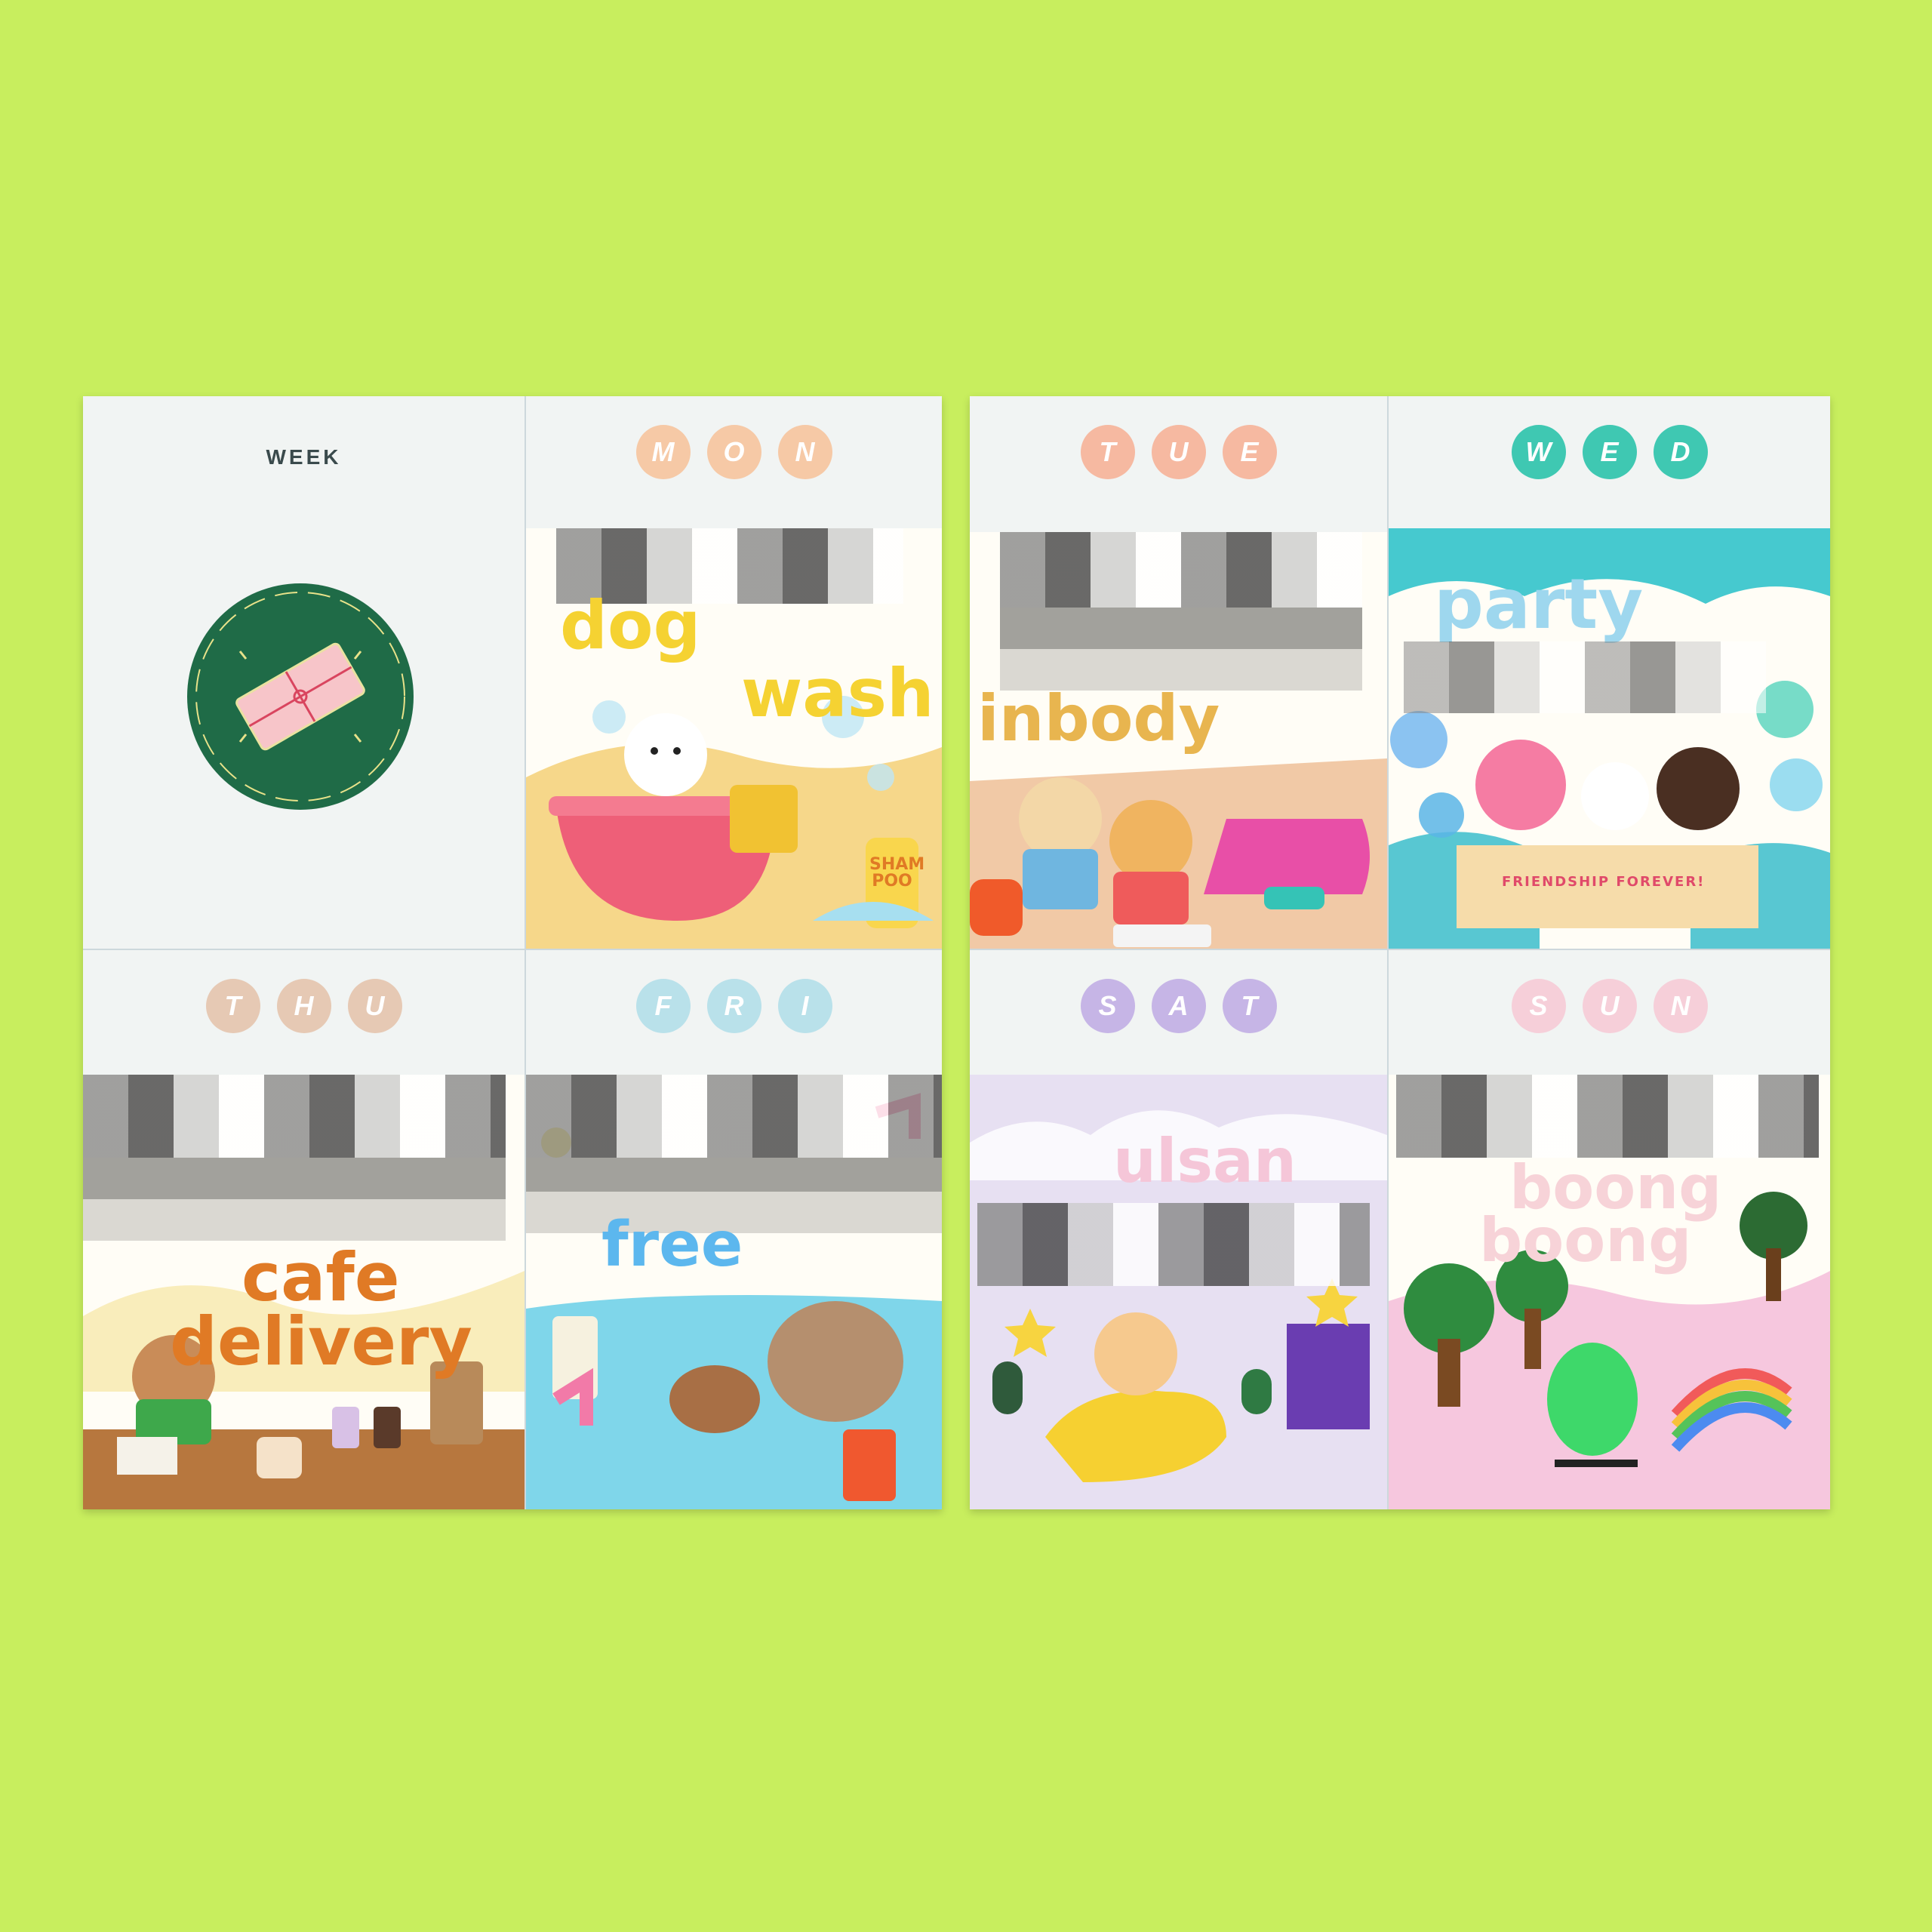  I want to click on day-cell-fri: F R I free, so click(734, 1229).